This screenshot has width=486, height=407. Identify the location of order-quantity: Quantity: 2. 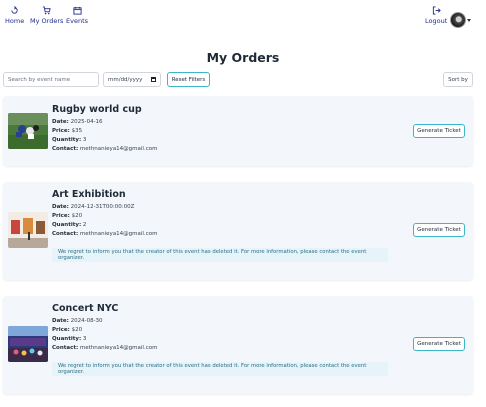
(69, 225).